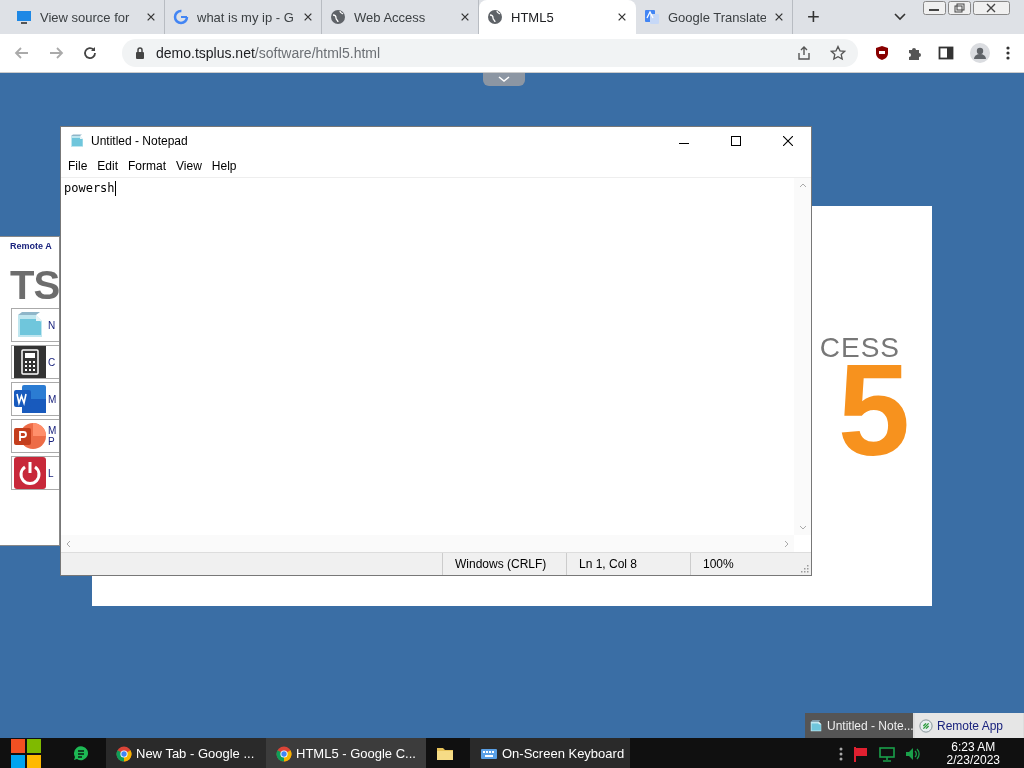 The image size is (1024, 768). Describe the element at coordinates (550, 753) in the screenshot. I see `taskbar-button: On-Screen Keyboard` at that location.